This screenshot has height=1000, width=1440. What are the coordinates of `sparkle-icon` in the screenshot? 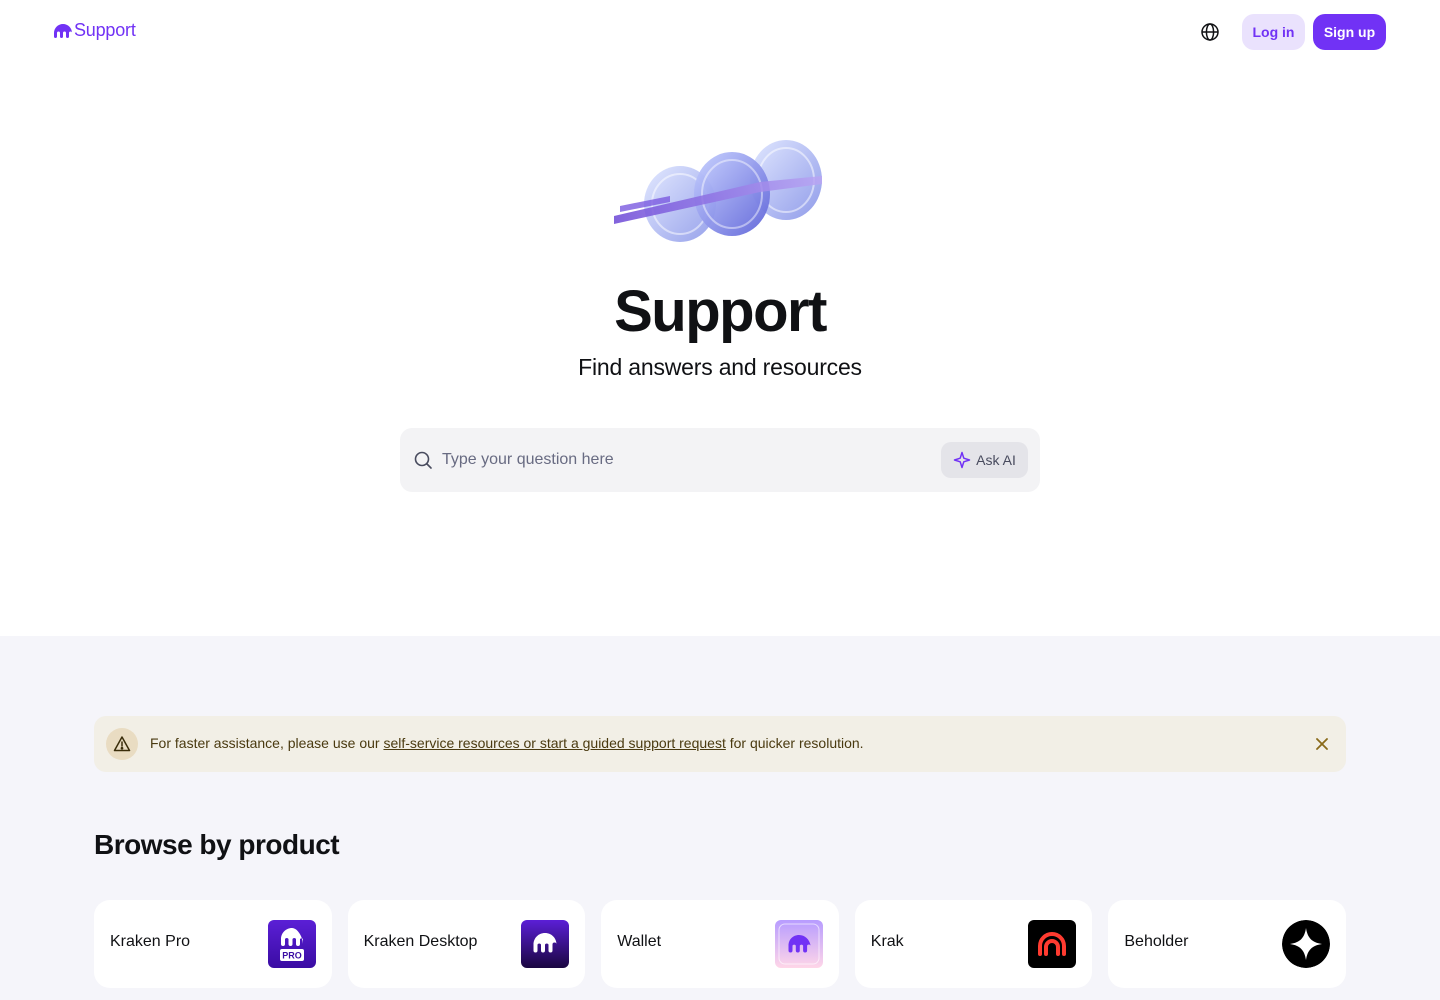 It's located at (962, 460).